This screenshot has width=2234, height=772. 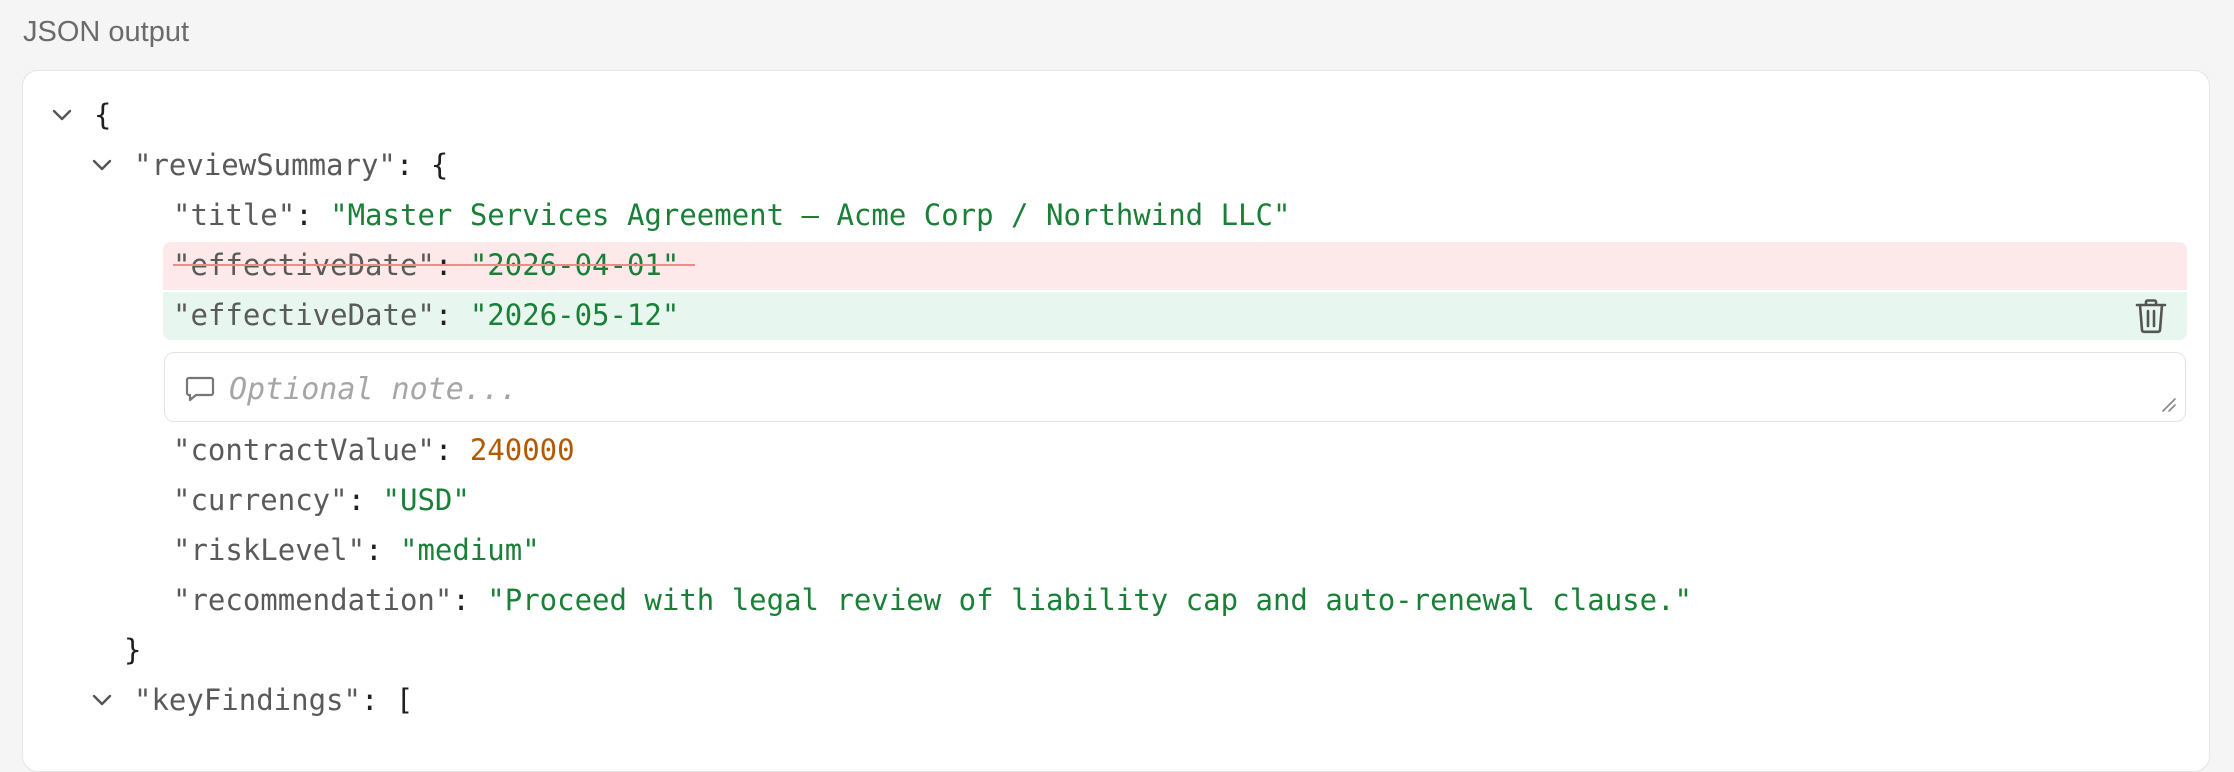 I want to click on colon-open-bracket: : [, so click(x=387, y=700).